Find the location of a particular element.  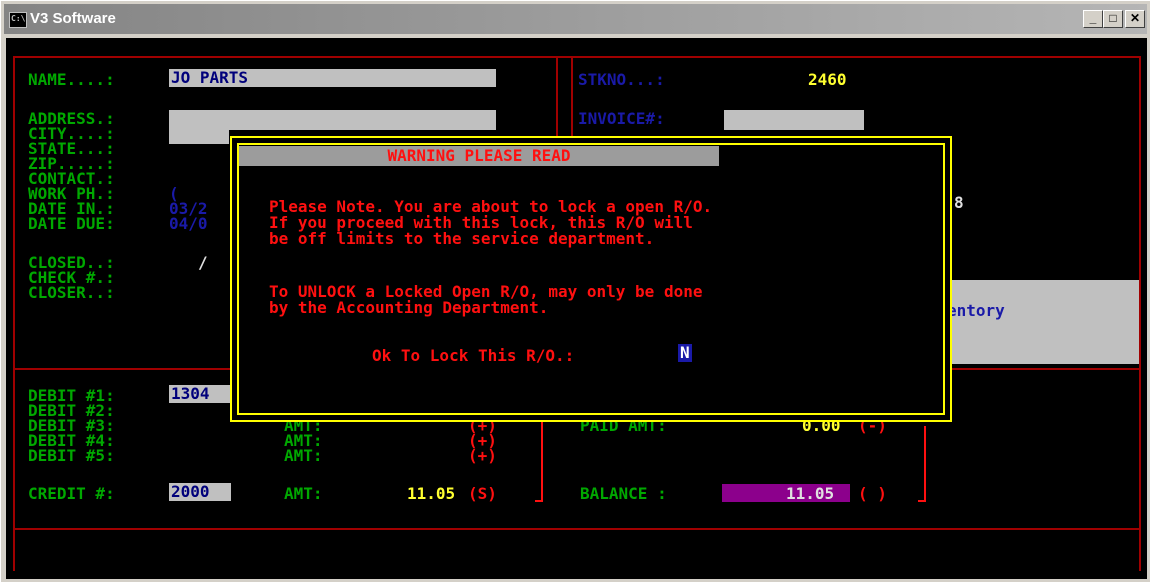

title-bar: C:\ V3 Software _ □ ✕ is located at coordinates (575, 19).